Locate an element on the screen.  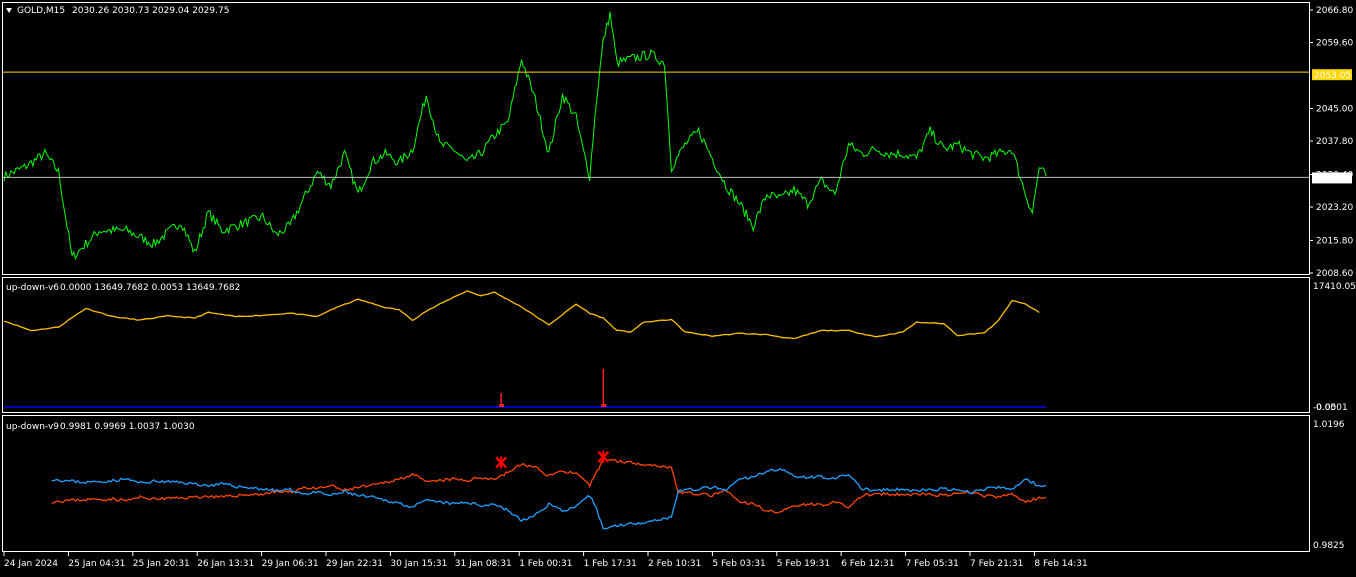
x-tick-label: 8 Feb 14:31 is located at coordinates (1060, 564).